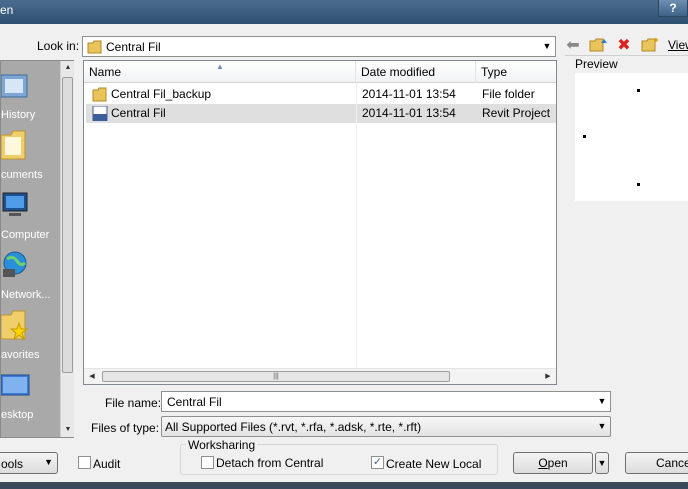 Image resolution: width=688 pixels, height=489 pixels. I want to click on views-label: View, so click(678, 45).